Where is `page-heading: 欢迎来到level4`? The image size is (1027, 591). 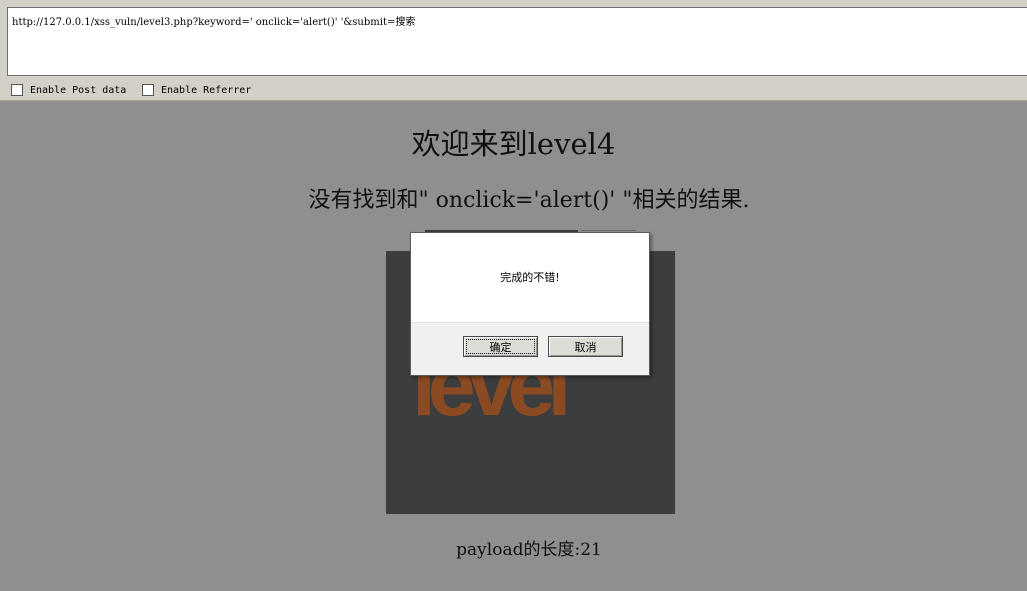
page-heading: 欢迎来到level4 is located at coordinates (513, 144).